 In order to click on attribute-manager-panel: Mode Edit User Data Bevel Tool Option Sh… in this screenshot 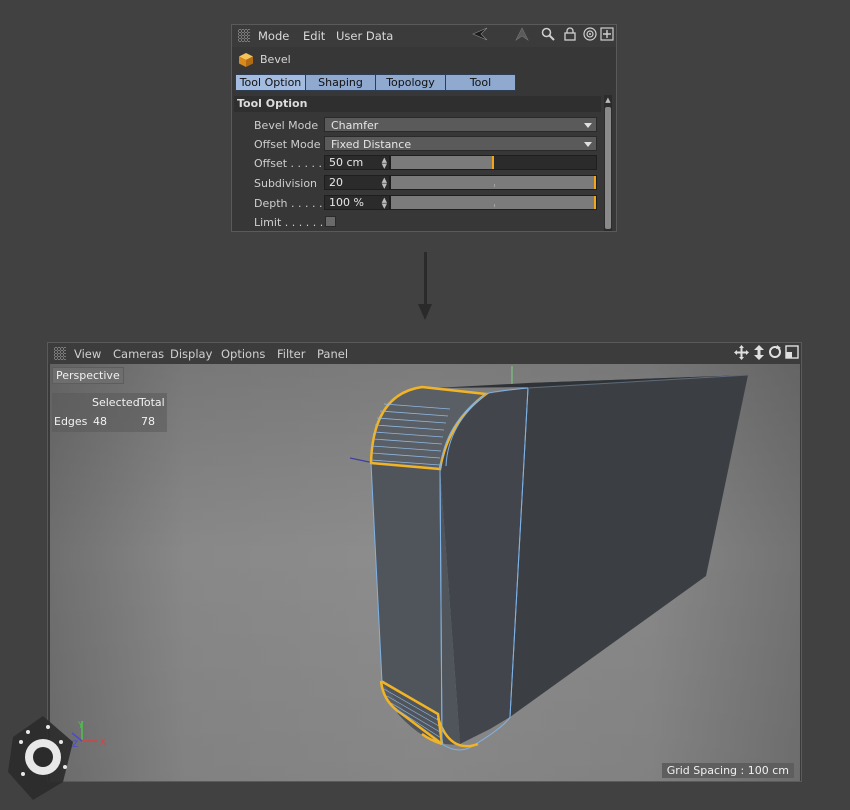, I will do `click(424, 128)`.